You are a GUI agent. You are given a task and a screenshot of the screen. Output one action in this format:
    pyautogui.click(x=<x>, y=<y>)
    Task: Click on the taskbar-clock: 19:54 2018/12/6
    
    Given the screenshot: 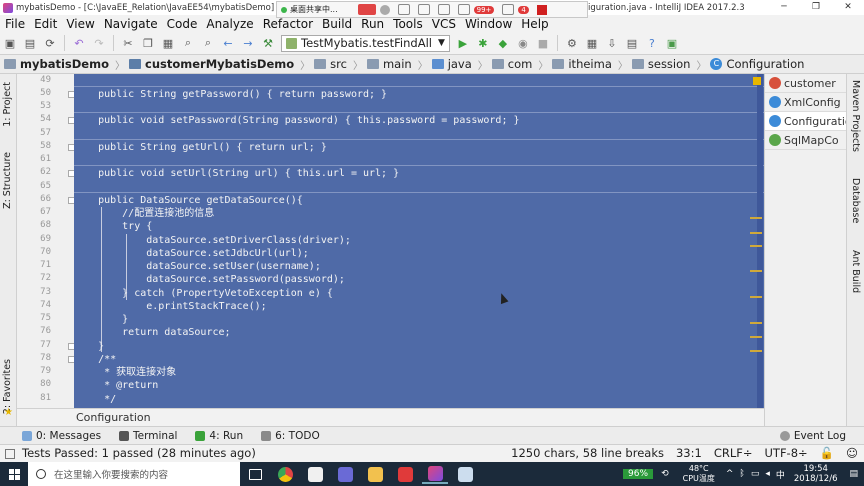 What is the action you would take?
    pyautogui.click(x=816, y=474)
    